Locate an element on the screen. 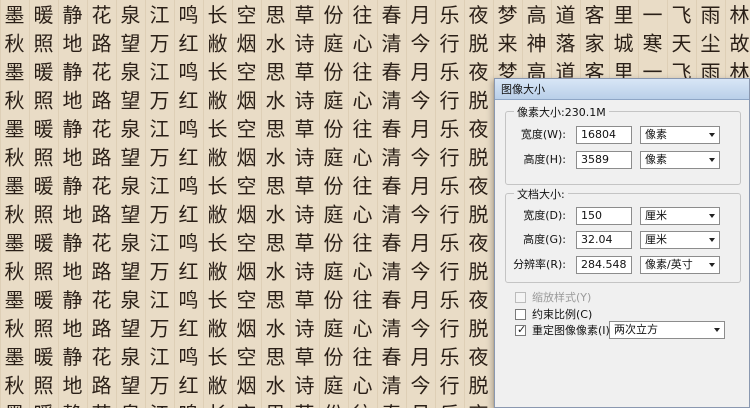  constrain-proportions-option: 约束比例(C) is located at coordinates (553, 314).